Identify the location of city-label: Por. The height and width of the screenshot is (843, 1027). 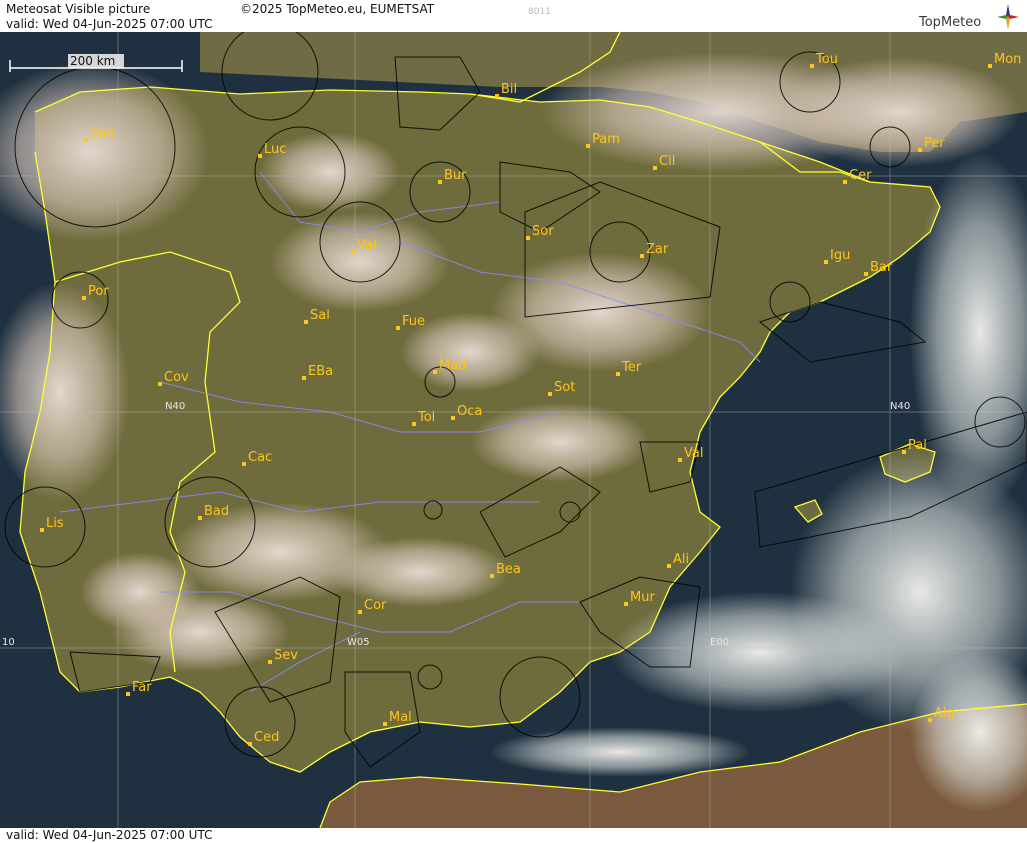
(98, 291).